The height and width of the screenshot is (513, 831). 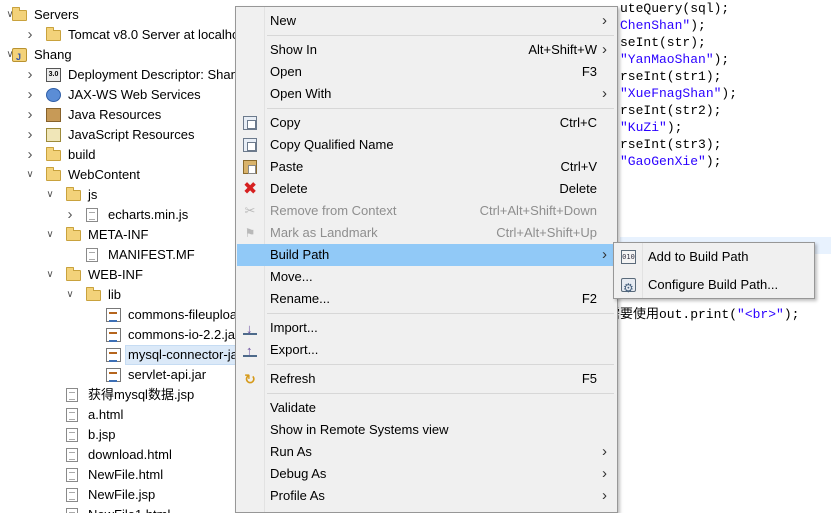 What do you see at coordinates (703, 314) in the screenshot?
I see `code-line: 需要使用out.print("<br>");` at bounding box center [703, 314].